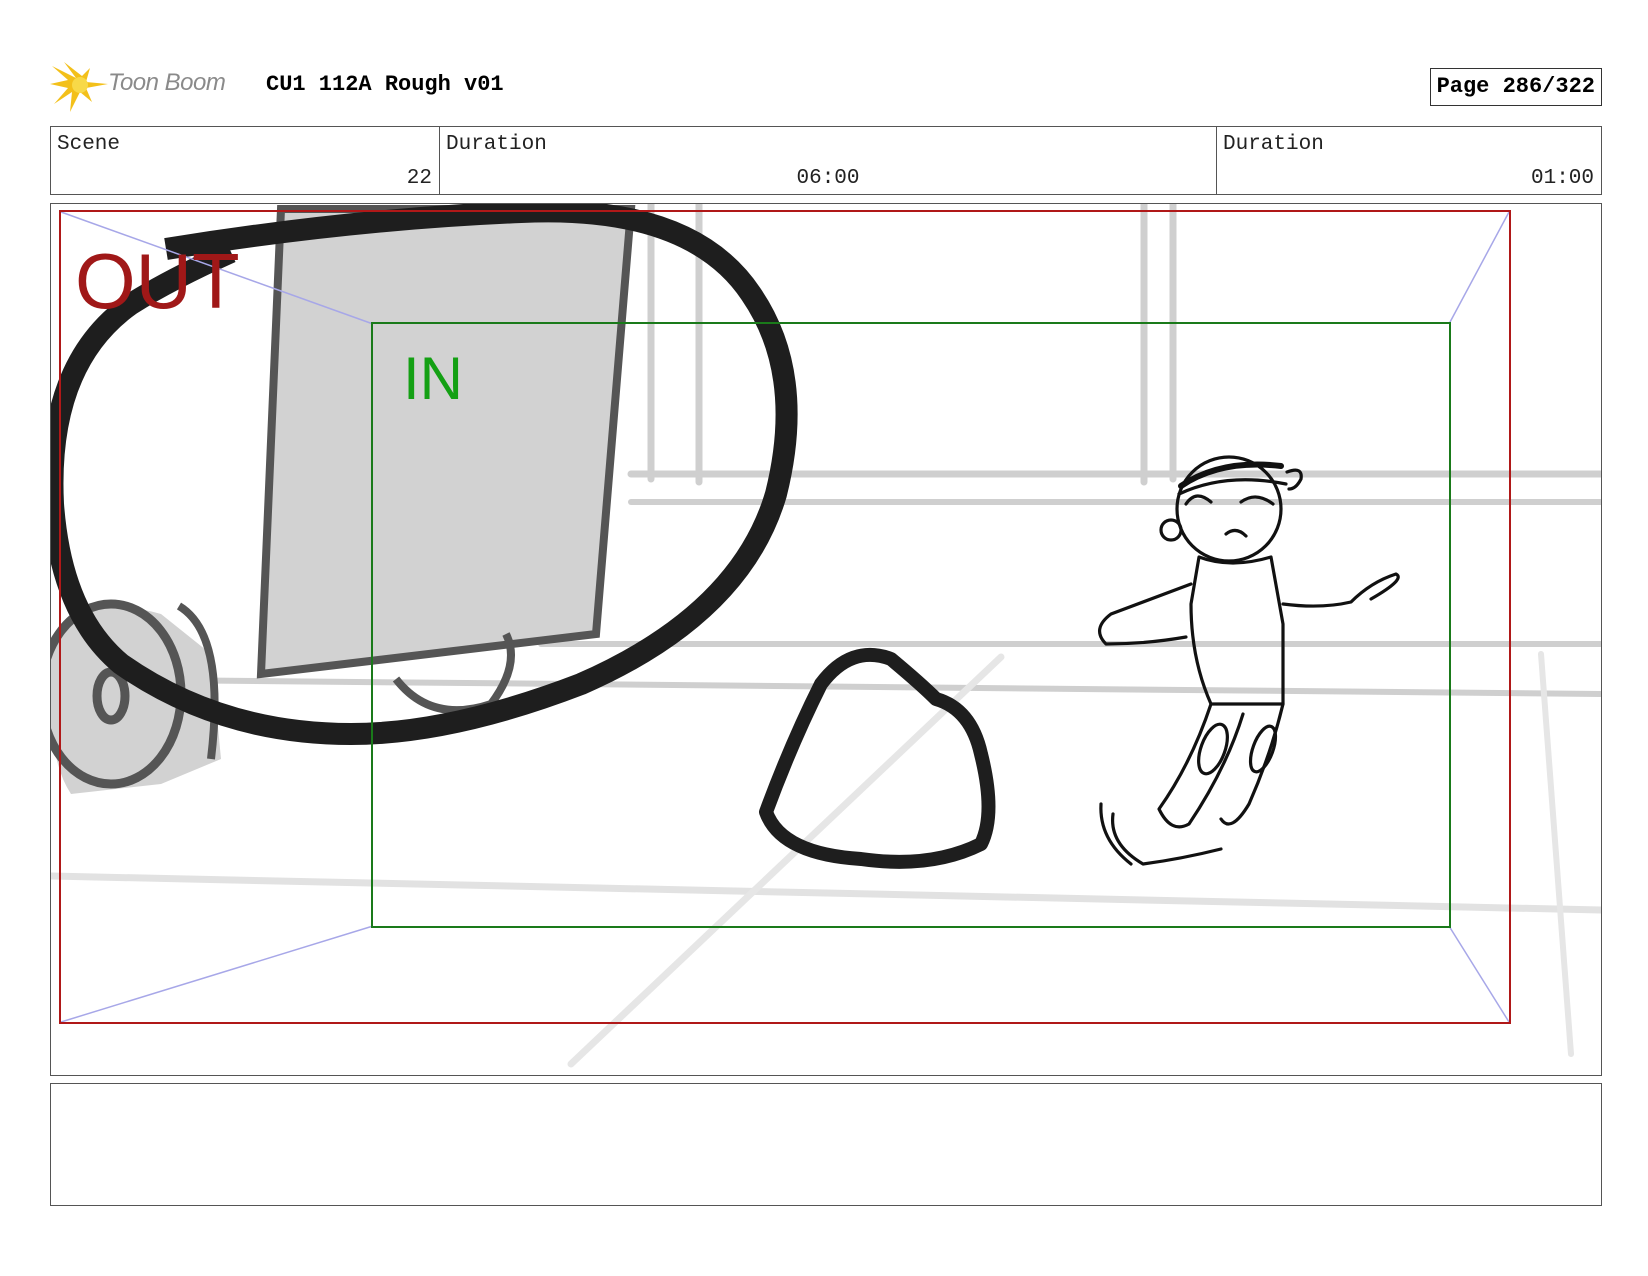 The height and width of the screenshot is (1276, 1648). What do you see at coordinates (79, 87) in the screenshot?
I see `toon-boom-logo-icon` at bounding box center [79, 87].